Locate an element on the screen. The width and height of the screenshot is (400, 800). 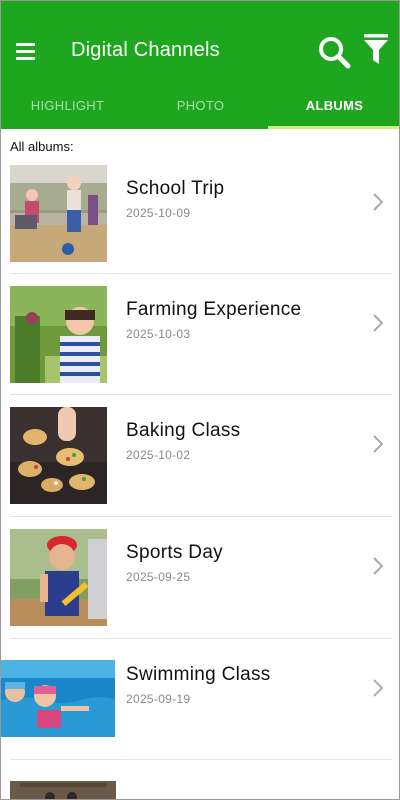
album-date: 2025-09-19 is located at coordinates (158, 699).